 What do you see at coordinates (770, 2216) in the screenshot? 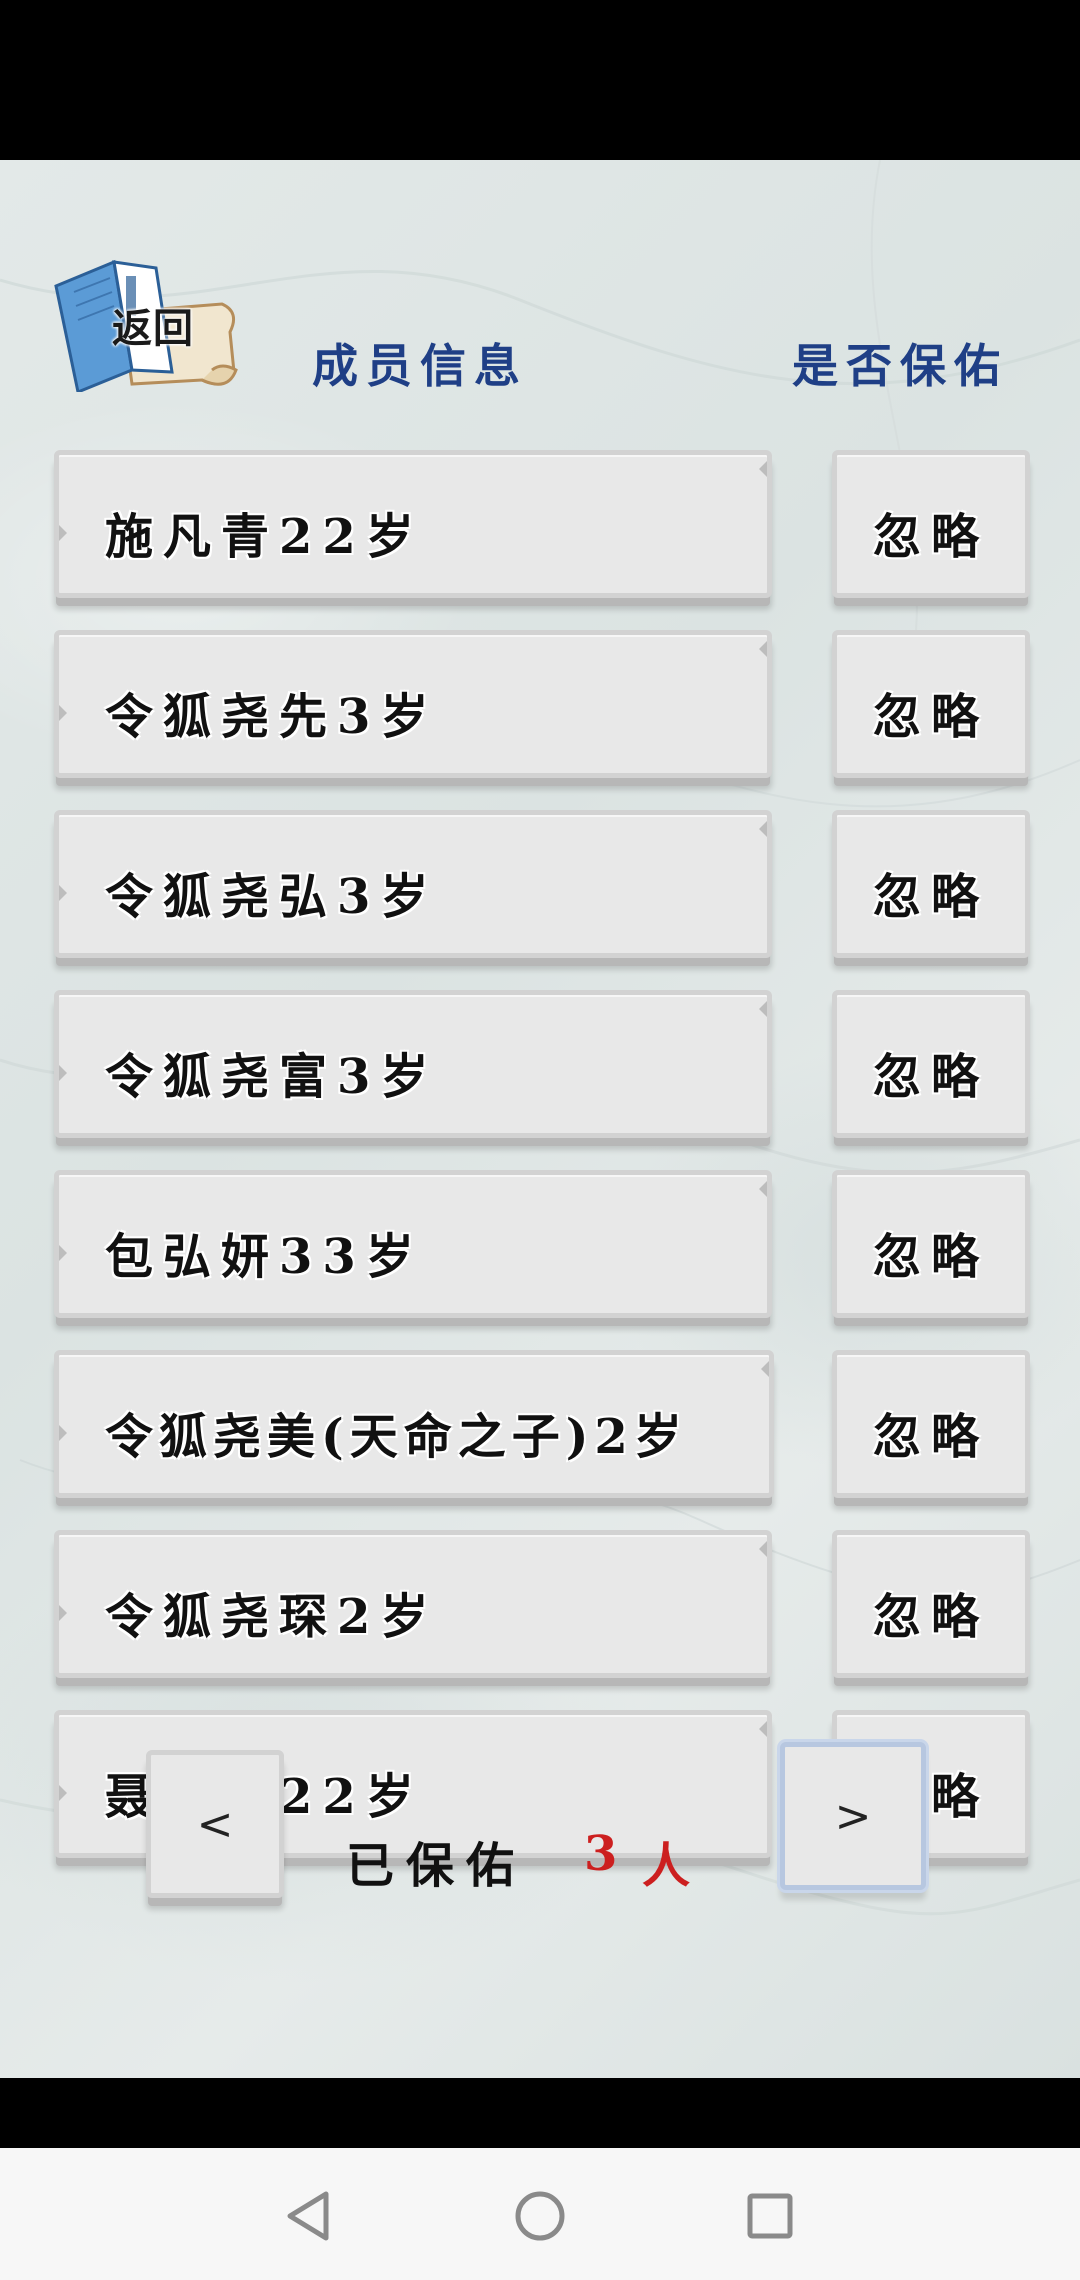
I see `recent-square-icon` at bounding box center [770, 2216].